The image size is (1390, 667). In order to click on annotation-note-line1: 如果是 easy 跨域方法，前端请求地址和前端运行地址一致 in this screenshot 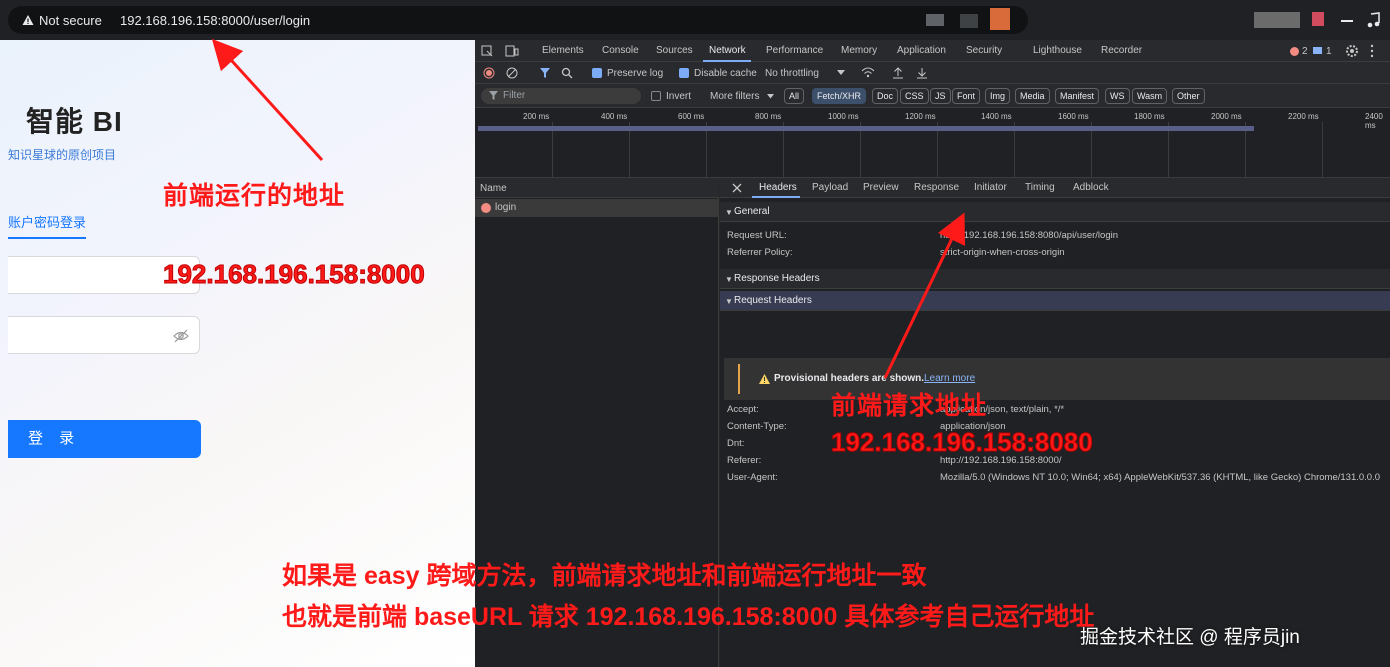, I will do `click(604, 576)`.